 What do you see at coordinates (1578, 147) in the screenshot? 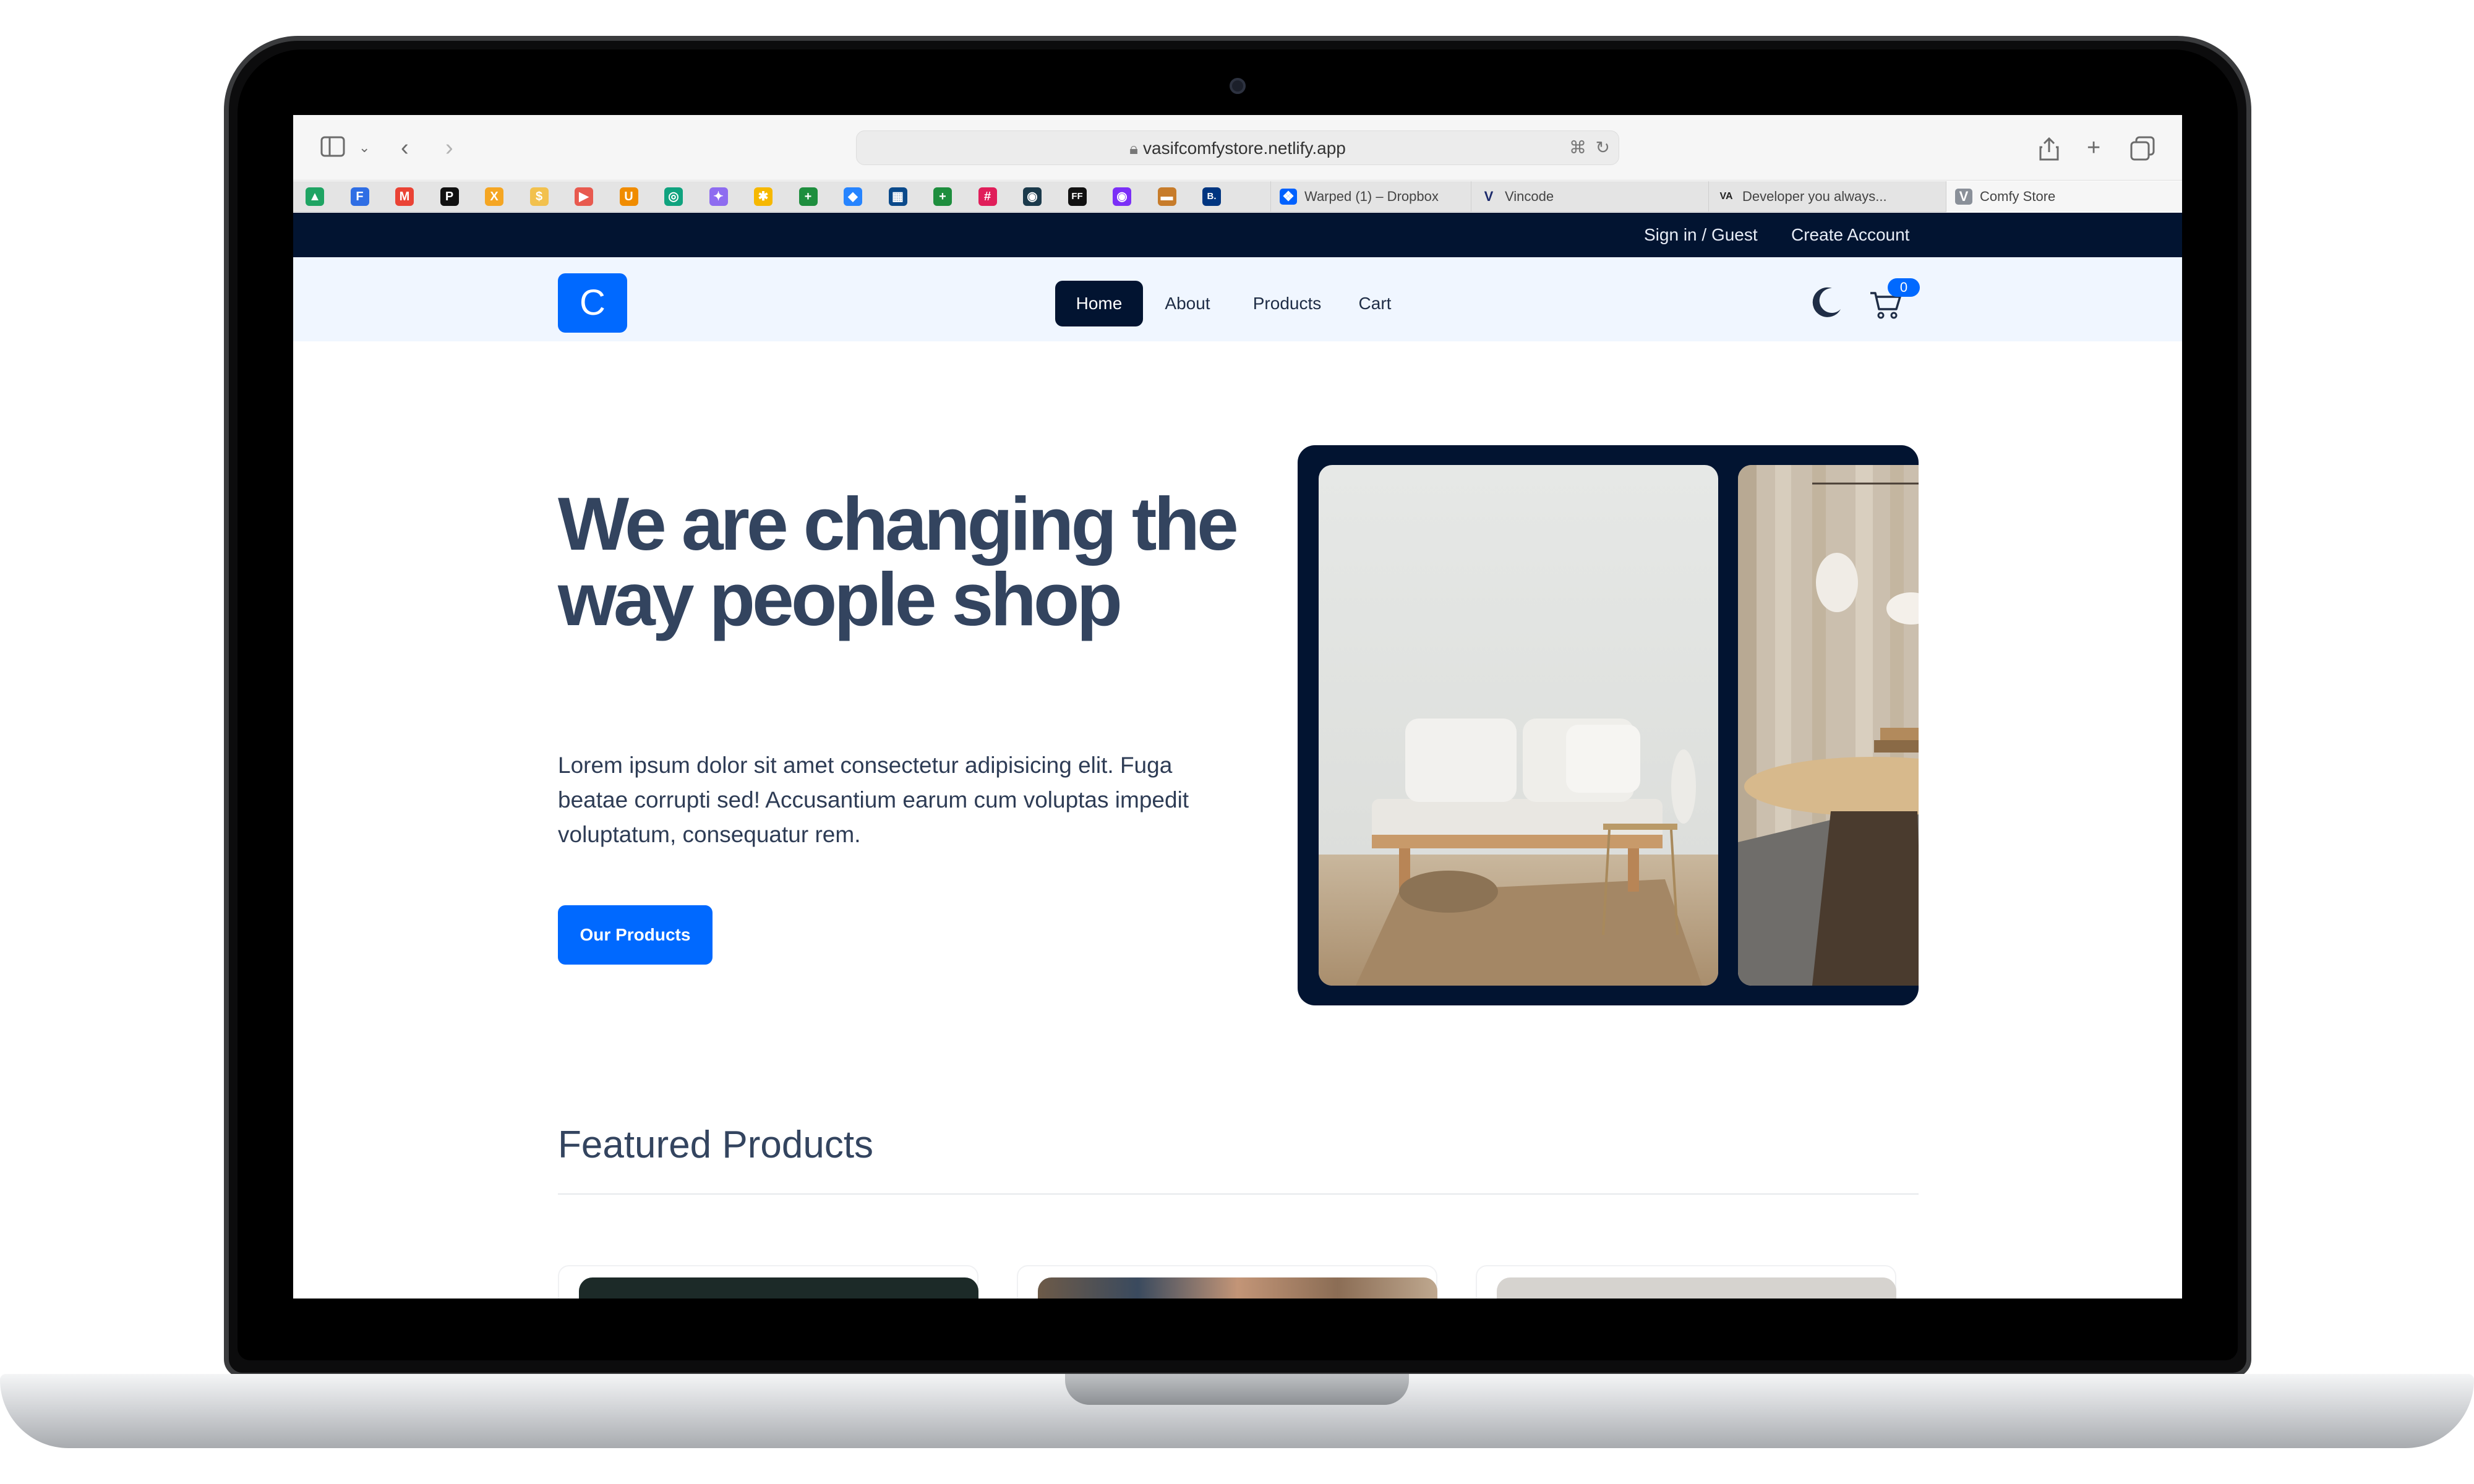
I see `translate-icon: ⌘` at bounding box center [1578, 147].